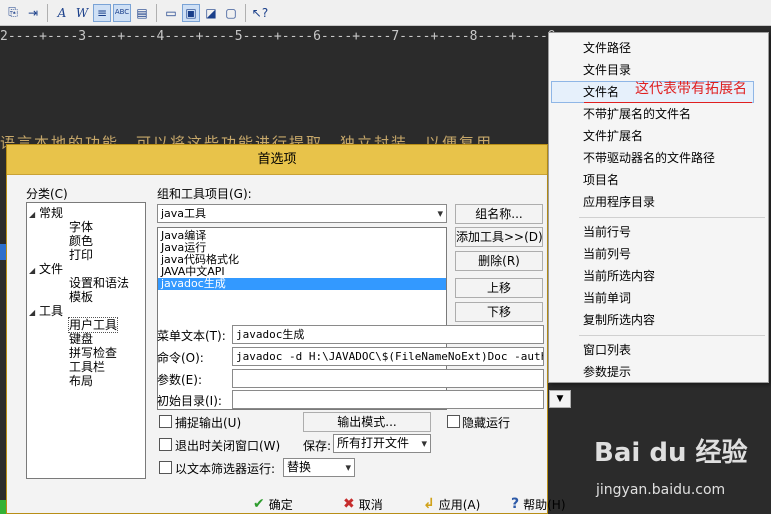 Image resolution: width=771 pixels, height=514 pixels. What do you see at coordinates (277, 160) in the screenshot?
I see `dialog-title: 首选项` at bounding box center [277, 160].